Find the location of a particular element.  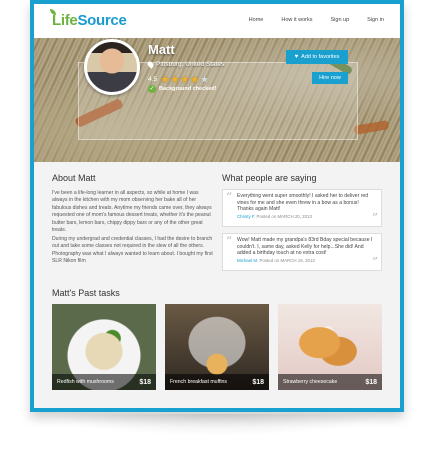

task-caption: French breakfast muffins $18 is located at coordinates (217, 382).